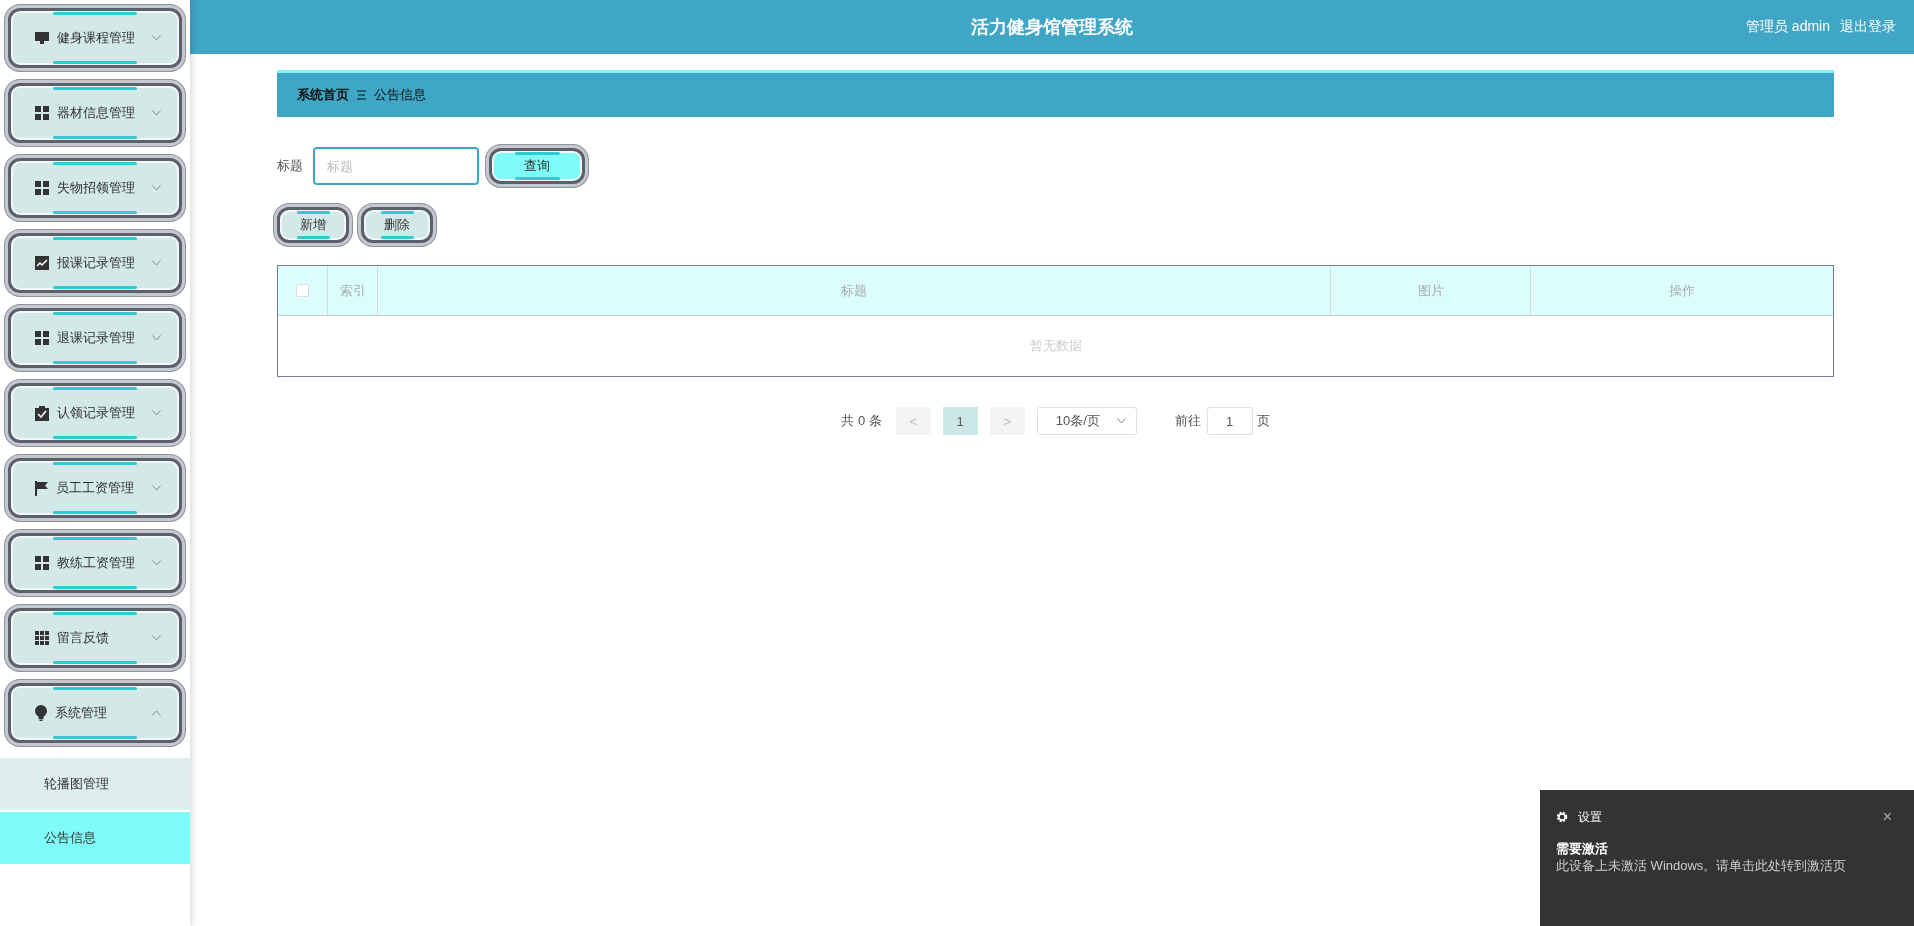 This screenshot has width=1914, height=926. Describe the element at coordinates (861, 421) in the screenshot. I see `total-count: 共 0 条` at that location.